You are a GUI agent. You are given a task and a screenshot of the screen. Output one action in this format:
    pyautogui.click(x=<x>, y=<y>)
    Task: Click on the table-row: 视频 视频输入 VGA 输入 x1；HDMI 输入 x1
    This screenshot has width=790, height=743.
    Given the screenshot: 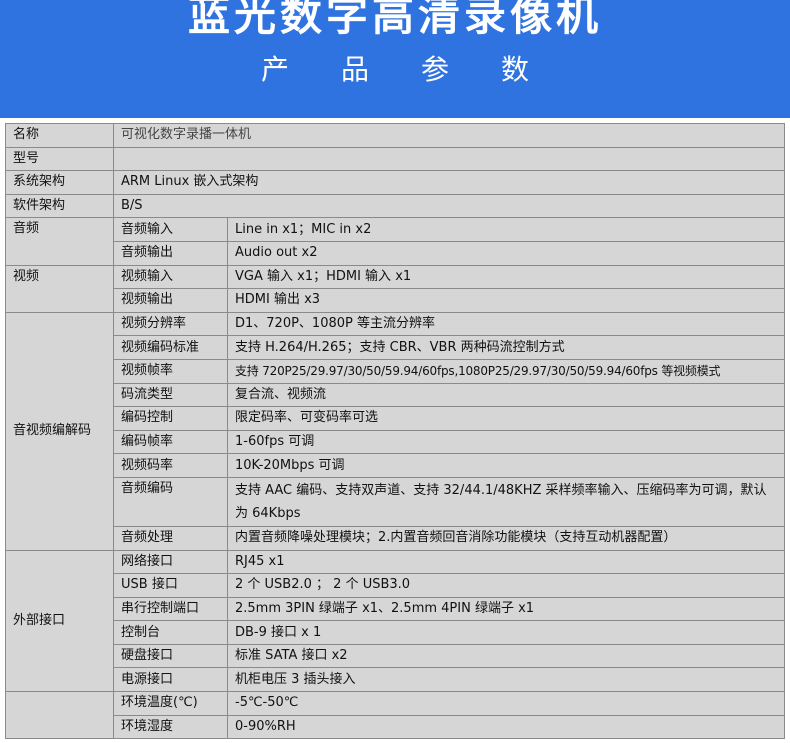 What is the action you would take?
    pyautogui.click(x=395, y=288)
    